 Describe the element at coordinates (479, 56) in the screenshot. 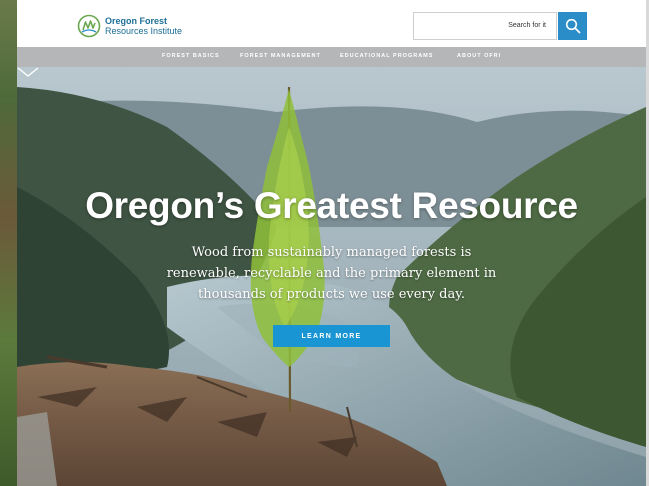

I see `nav-item-about-ofri: ABOUT OFRI` at that location.